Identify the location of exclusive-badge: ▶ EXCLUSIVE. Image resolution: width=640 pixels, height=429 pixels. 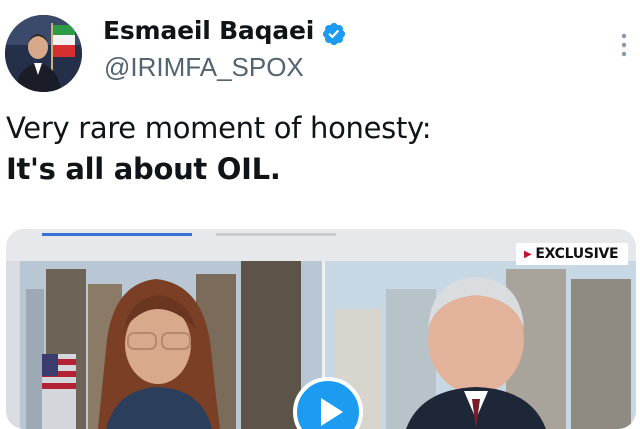
(572, 254).